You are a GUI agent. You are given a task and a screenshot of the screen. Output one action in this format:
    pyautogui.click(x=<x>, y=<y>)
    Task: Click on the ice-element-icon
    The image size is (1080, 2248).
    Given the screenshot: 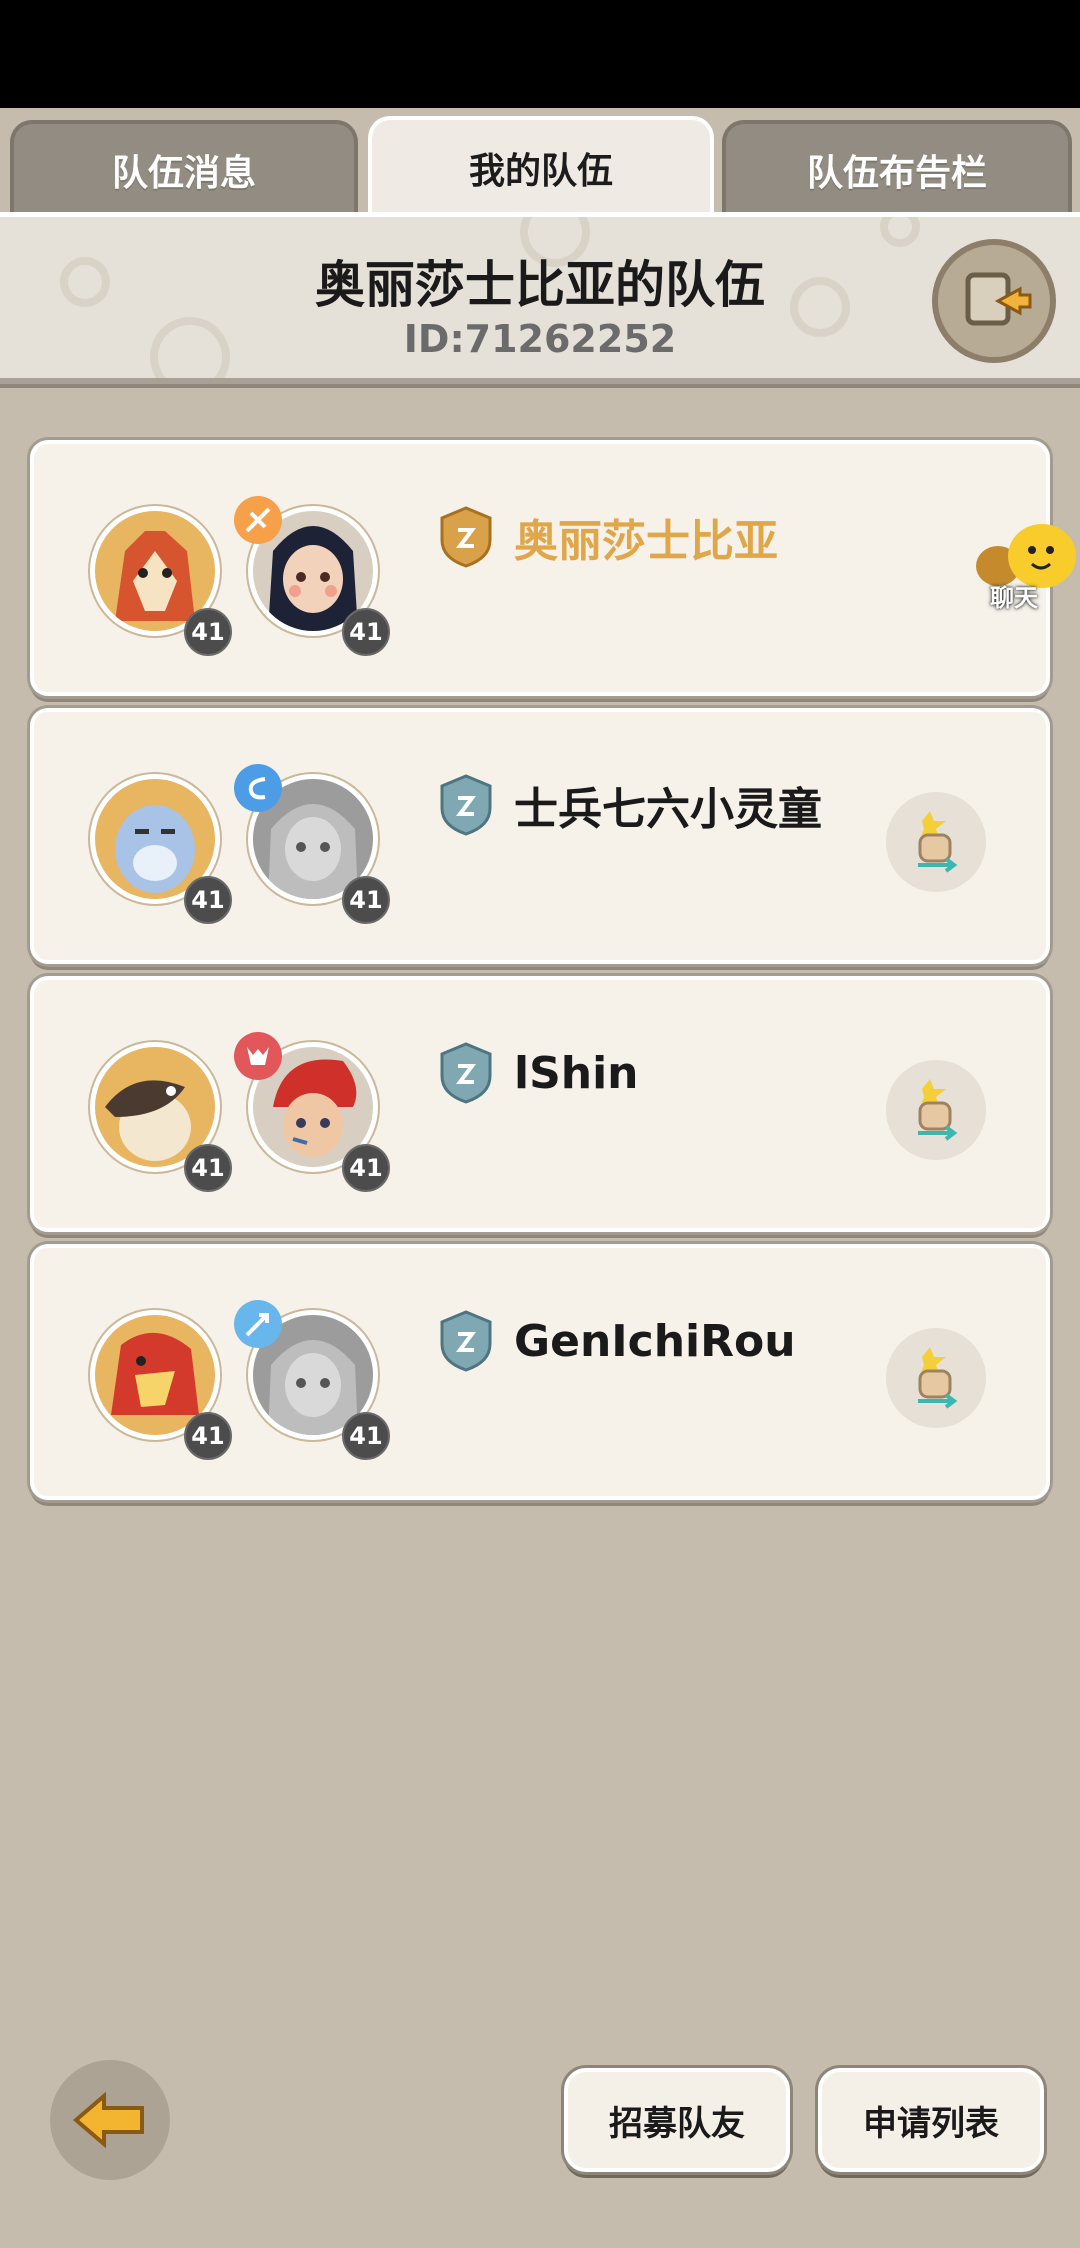 What is the action you would take?
    pyautogui.click(x=258, y=1324)
    